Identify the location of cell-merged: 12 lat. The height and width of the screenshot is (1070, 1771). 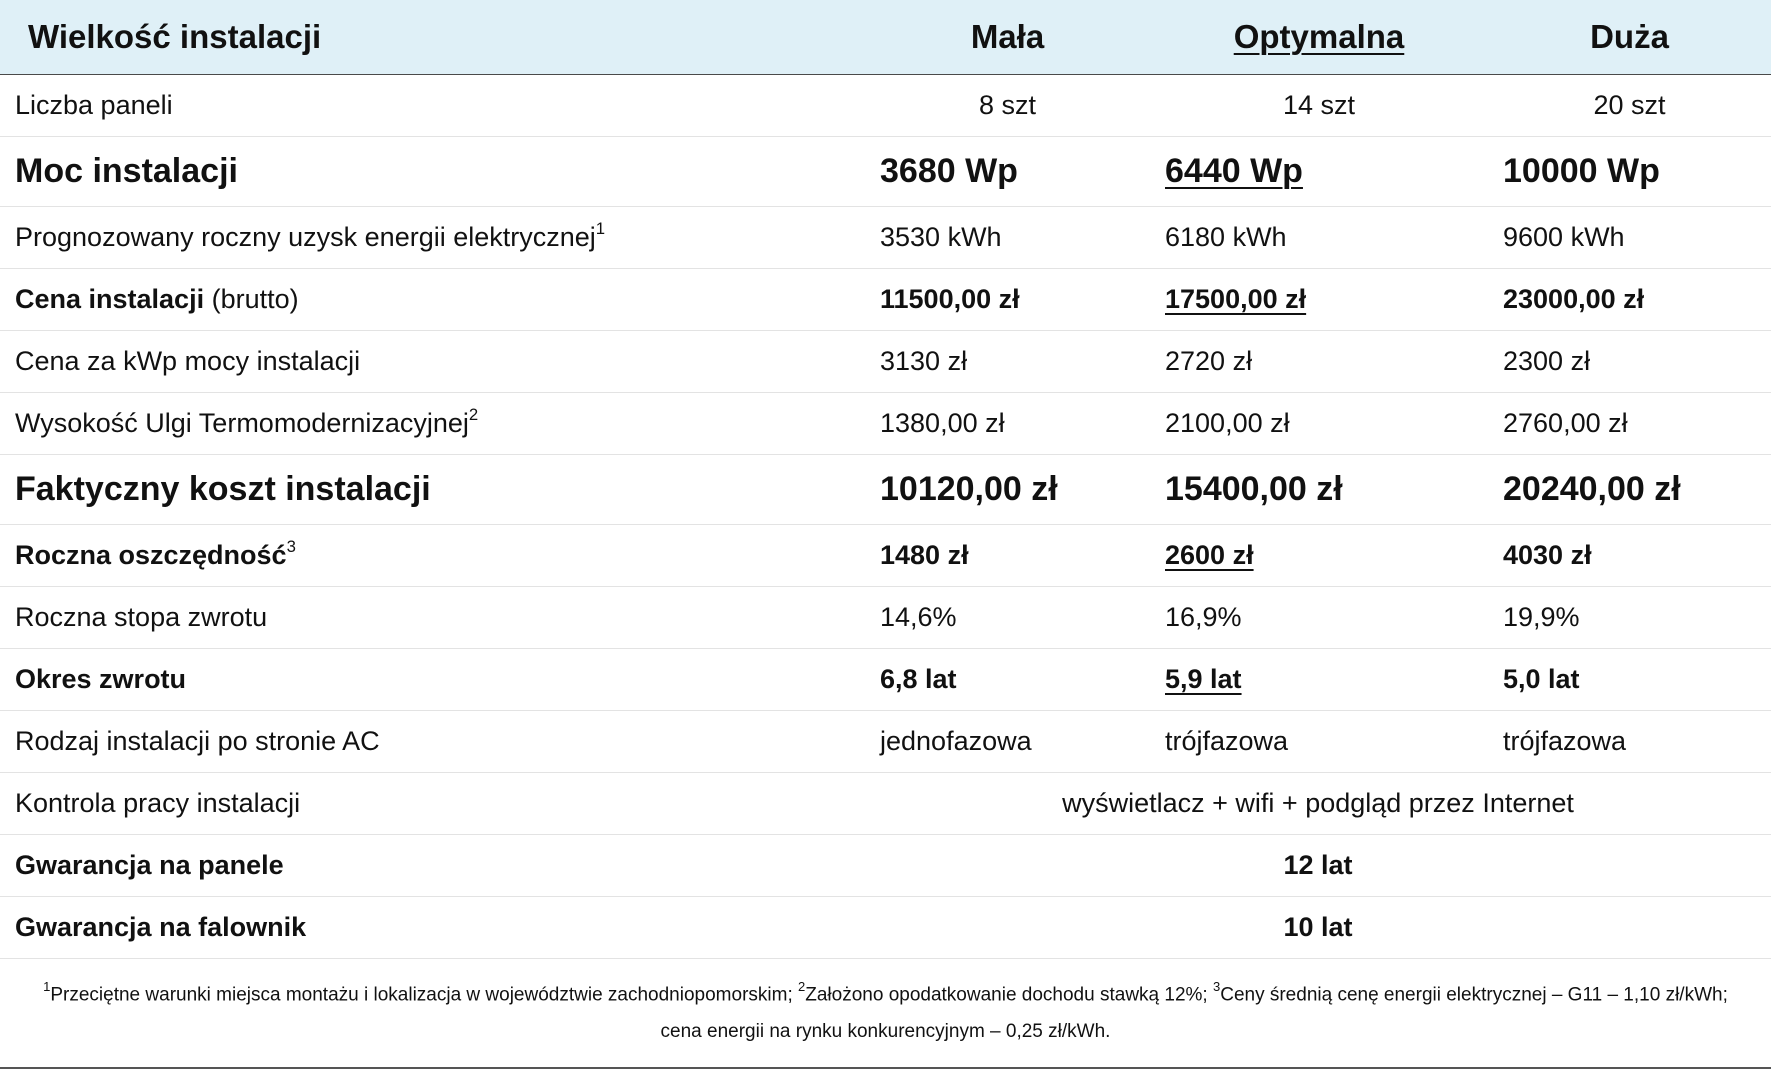
(1318, 864).